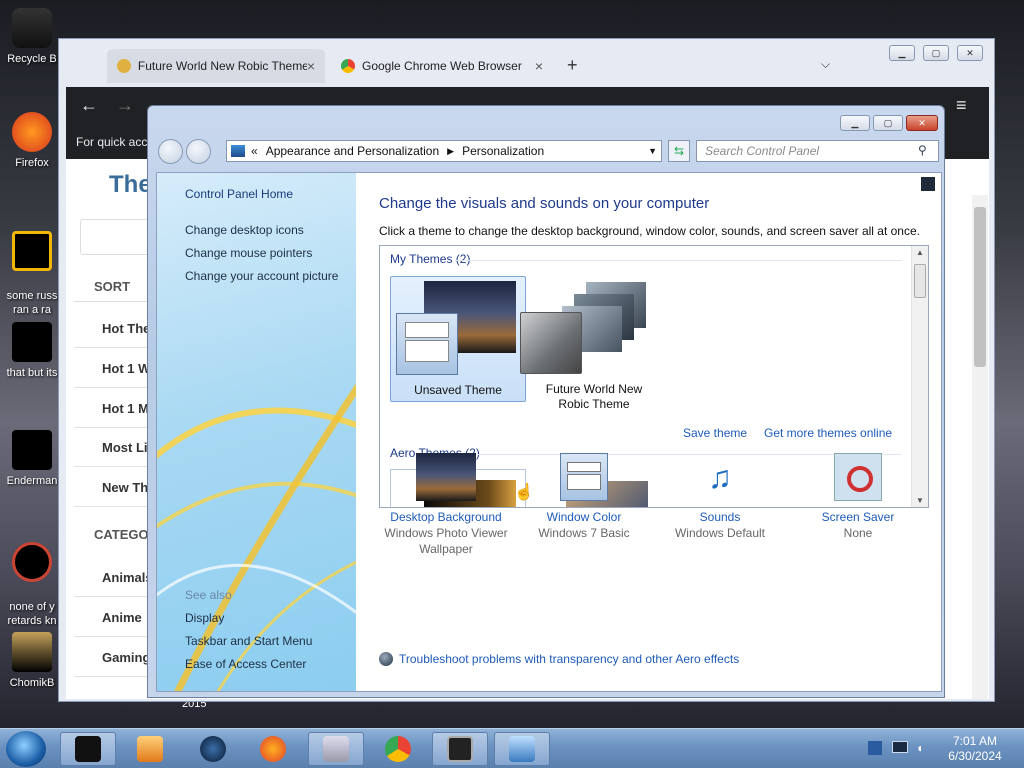 The height and width of the screenshot is (768, 1024). What do you see at coordinates (32, 267) in the screenshot?
I see `desktop-icon-file-1: some russ ran a ra` at bounding box center [32, 267].